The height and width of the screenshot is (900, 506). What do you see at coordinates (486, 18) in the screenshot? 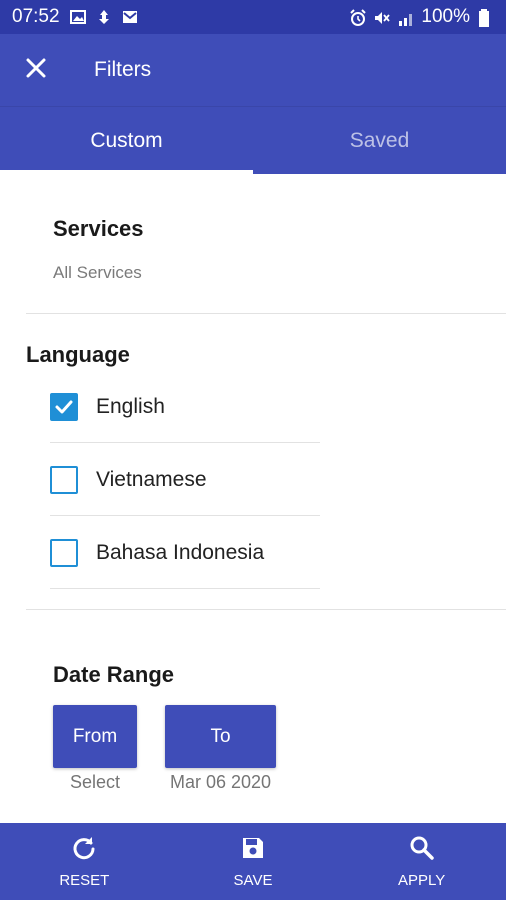
I see `battery-icon` at bounding box center [486, 18].